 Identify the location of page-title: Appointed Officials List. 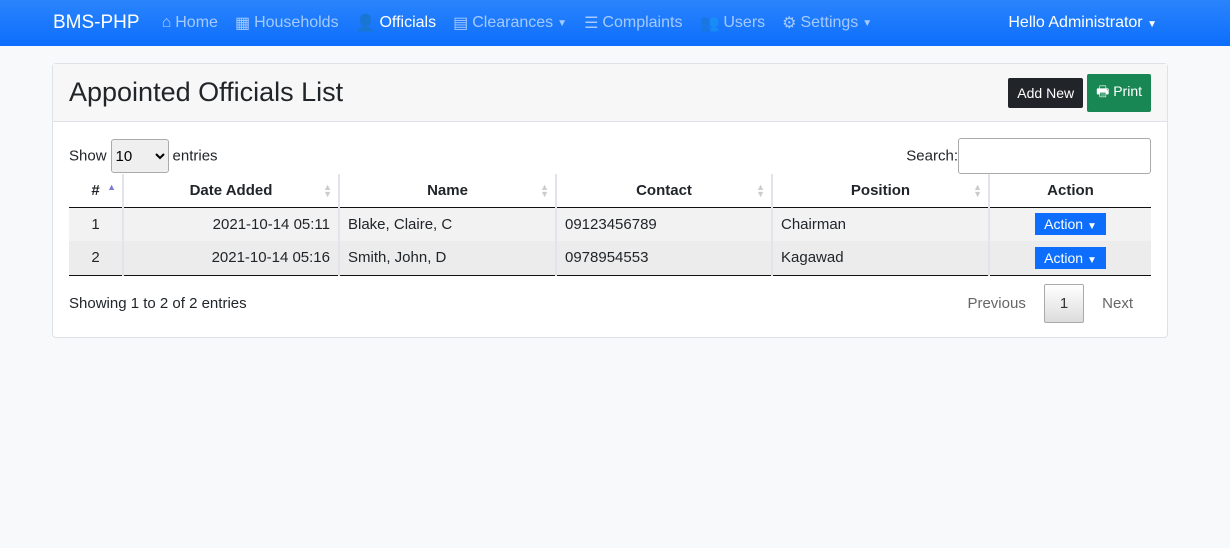
(206, 92).